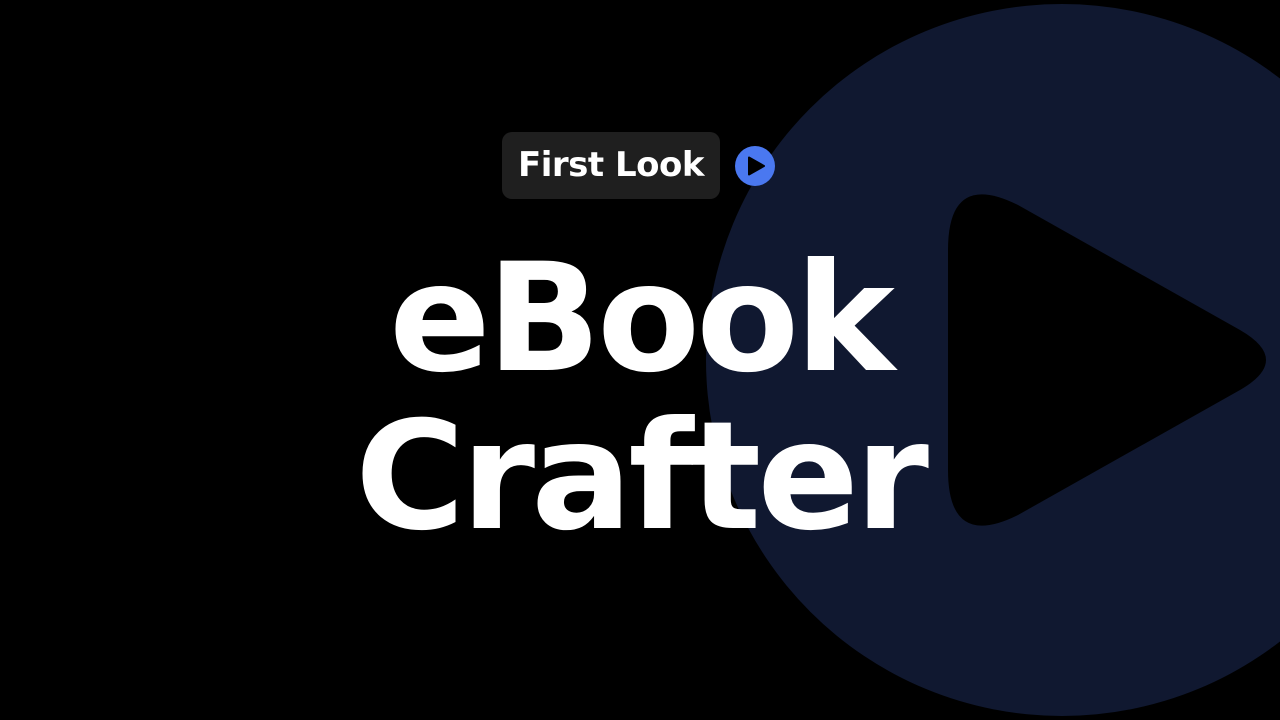  I want to click on title-line-2: Crafter, so click(642, 477).